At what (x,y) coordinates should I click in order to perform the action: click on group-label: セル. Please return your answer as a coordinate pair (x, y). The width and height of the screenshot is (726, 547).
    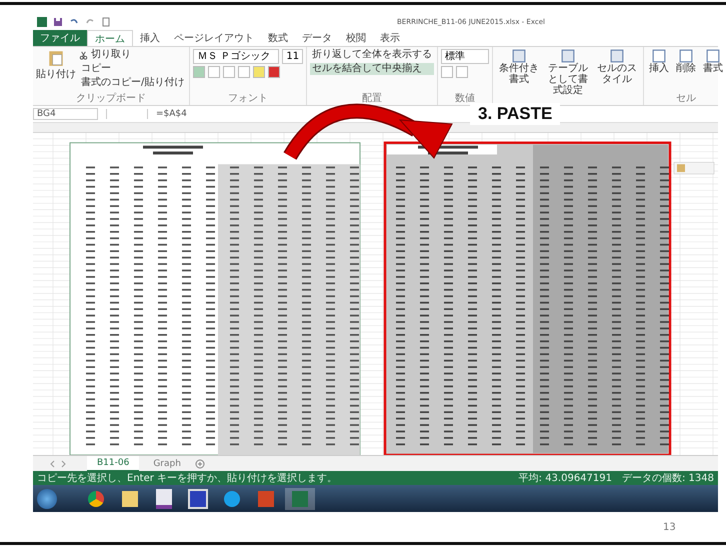
    Looking at the image, I should click on (686, 99).